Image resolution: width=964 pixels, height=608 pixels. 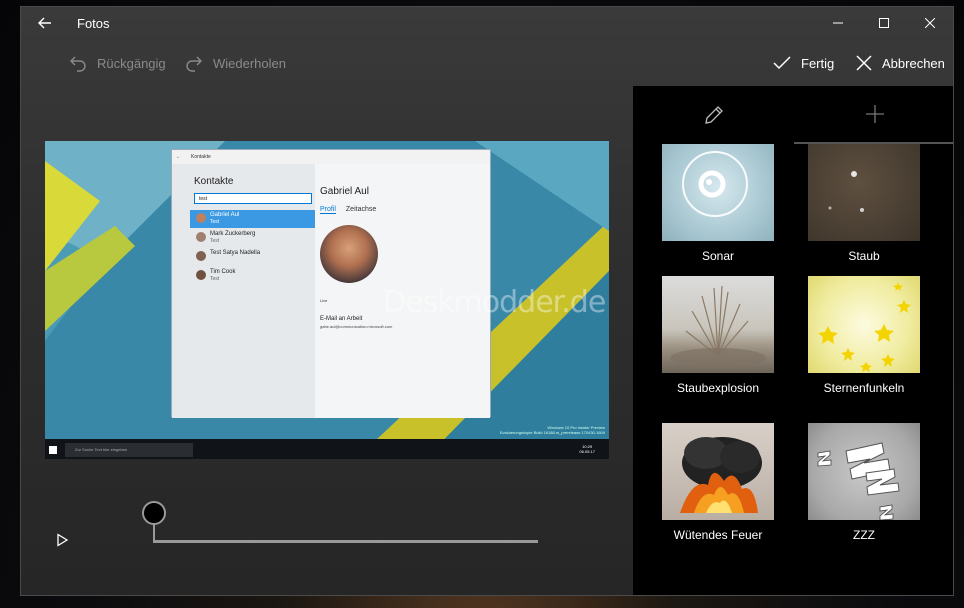 I want to click on tab-edit, so click(x=713, y=115).